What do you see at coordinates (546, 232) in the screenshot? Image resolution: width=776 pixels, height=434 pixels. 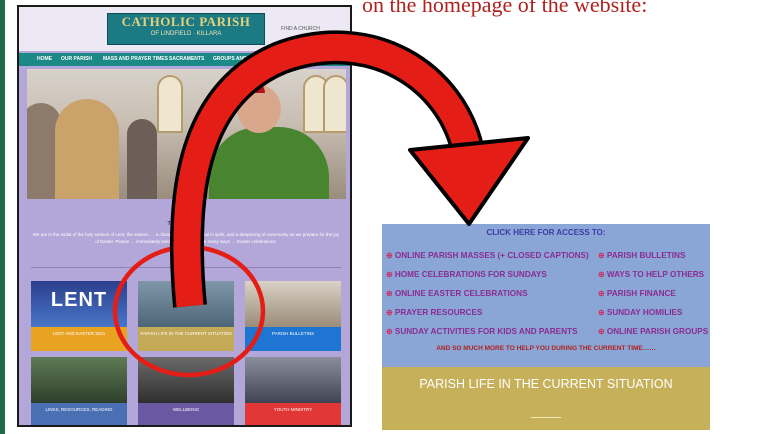 I see `panel-header: CLICK HERE FOR ACCESS TO:` at bounding box center [546, 232].